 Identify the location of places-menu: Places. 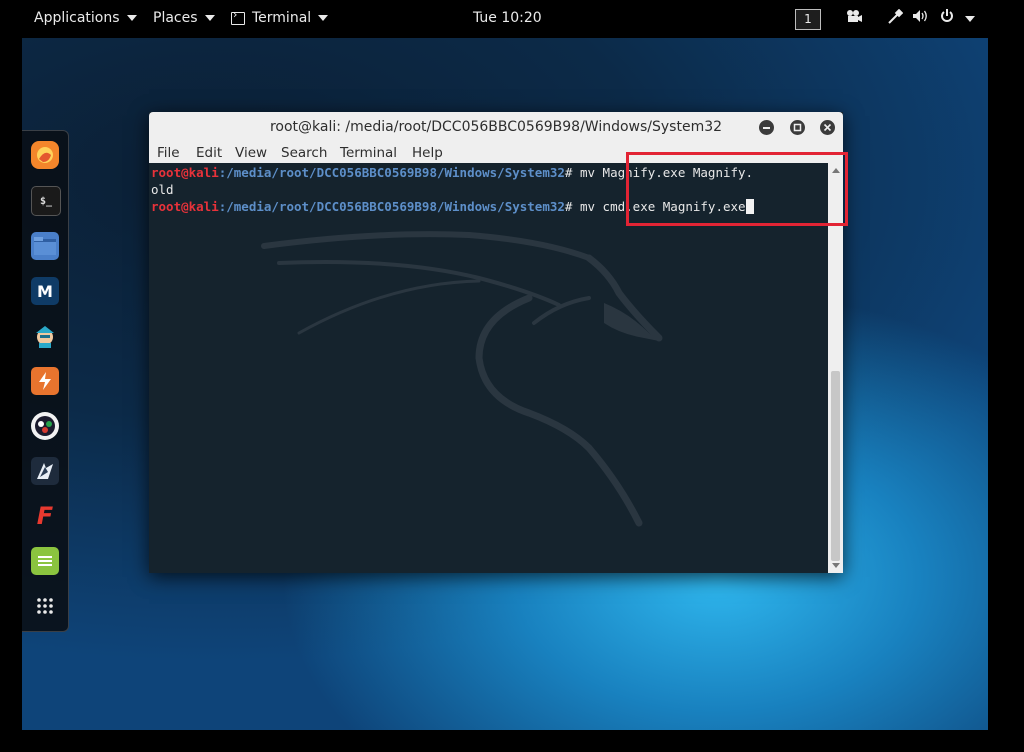
(184, 18).